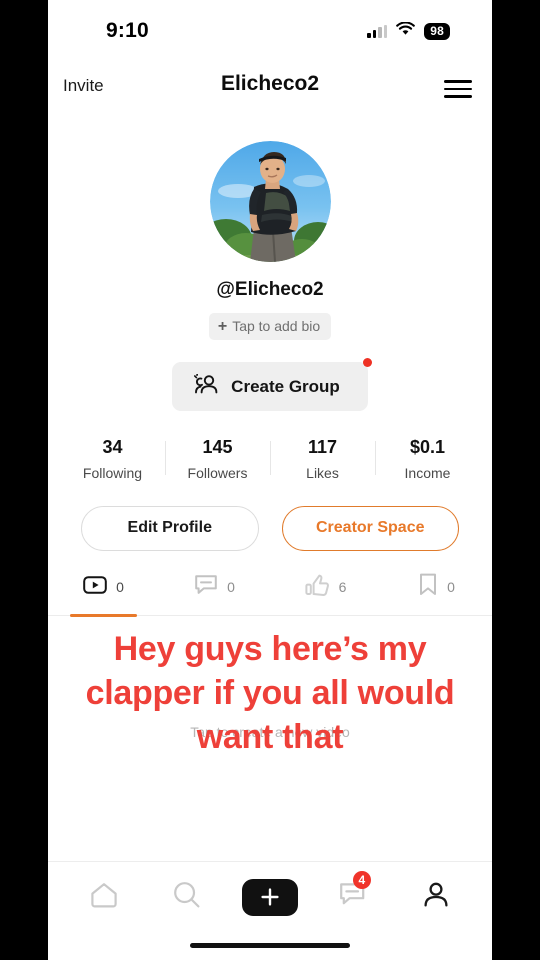 The height and width of the screenshot is (960, 540). I want to click on home-indicator, so click(270, 945).